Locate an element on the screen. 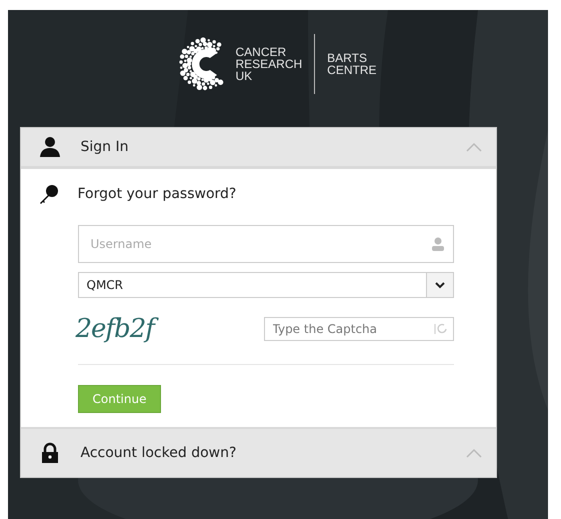 Image resolution: width=561 pixels, height=519 pixels. section-title: Account locked down? is located at coordinates (159, 453).